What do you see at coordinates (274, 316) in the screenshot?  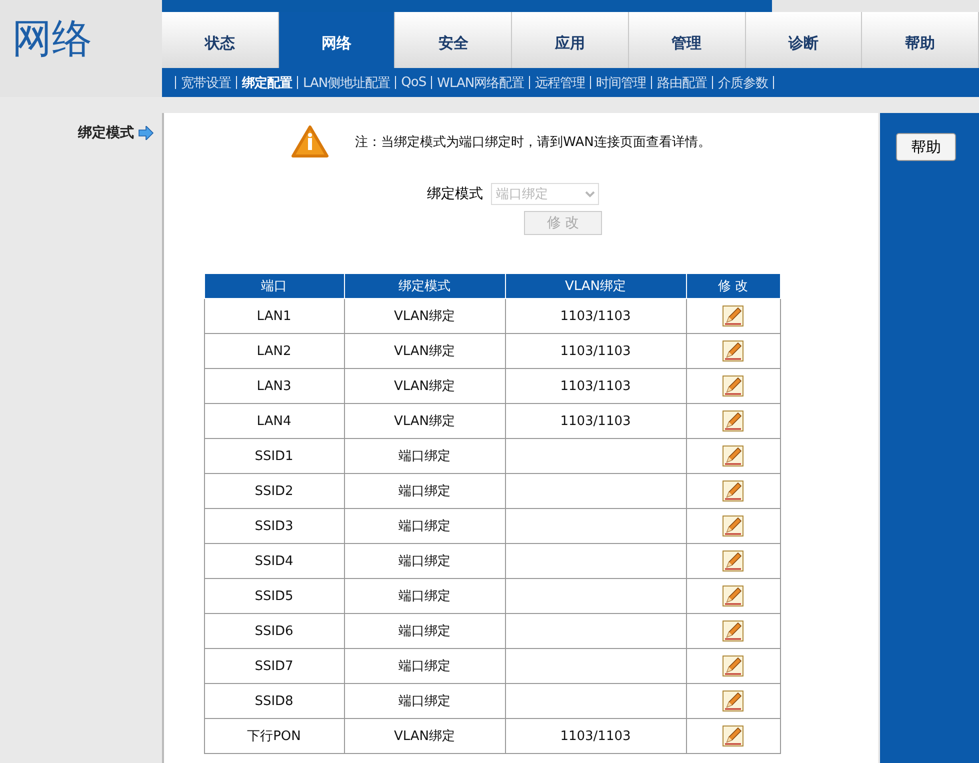 I see `table-cell: LAN1` at bounding box center [274, 316].